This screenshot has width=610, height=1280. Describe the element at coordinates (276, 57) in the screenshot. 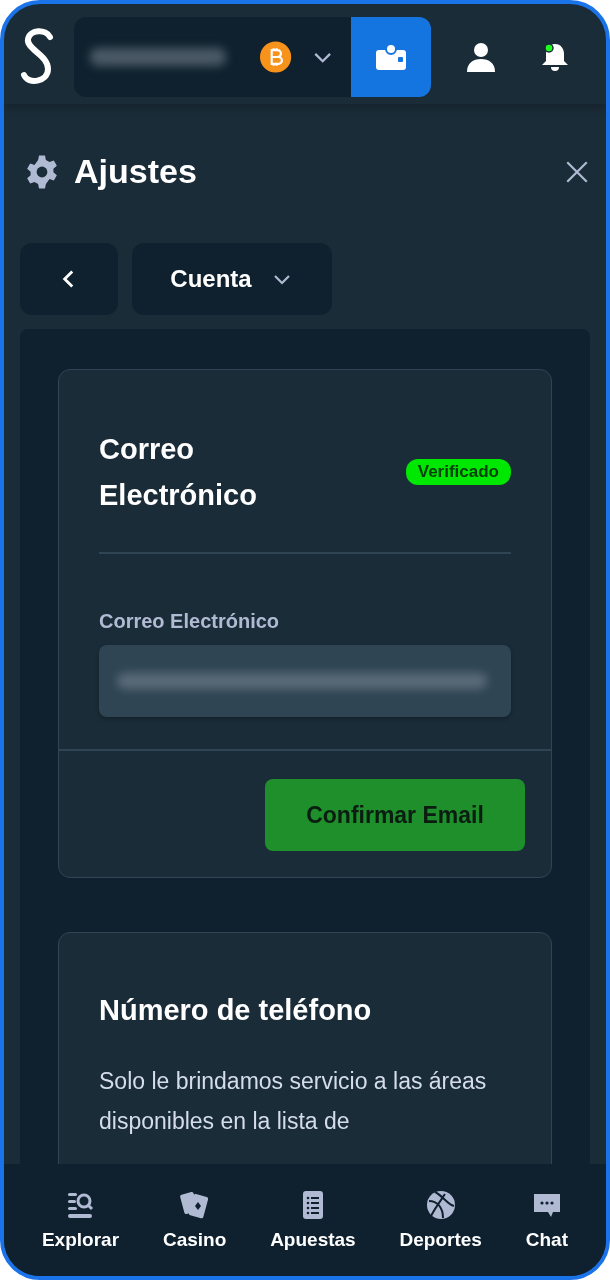

I see `bitcoin-icon` at that location.